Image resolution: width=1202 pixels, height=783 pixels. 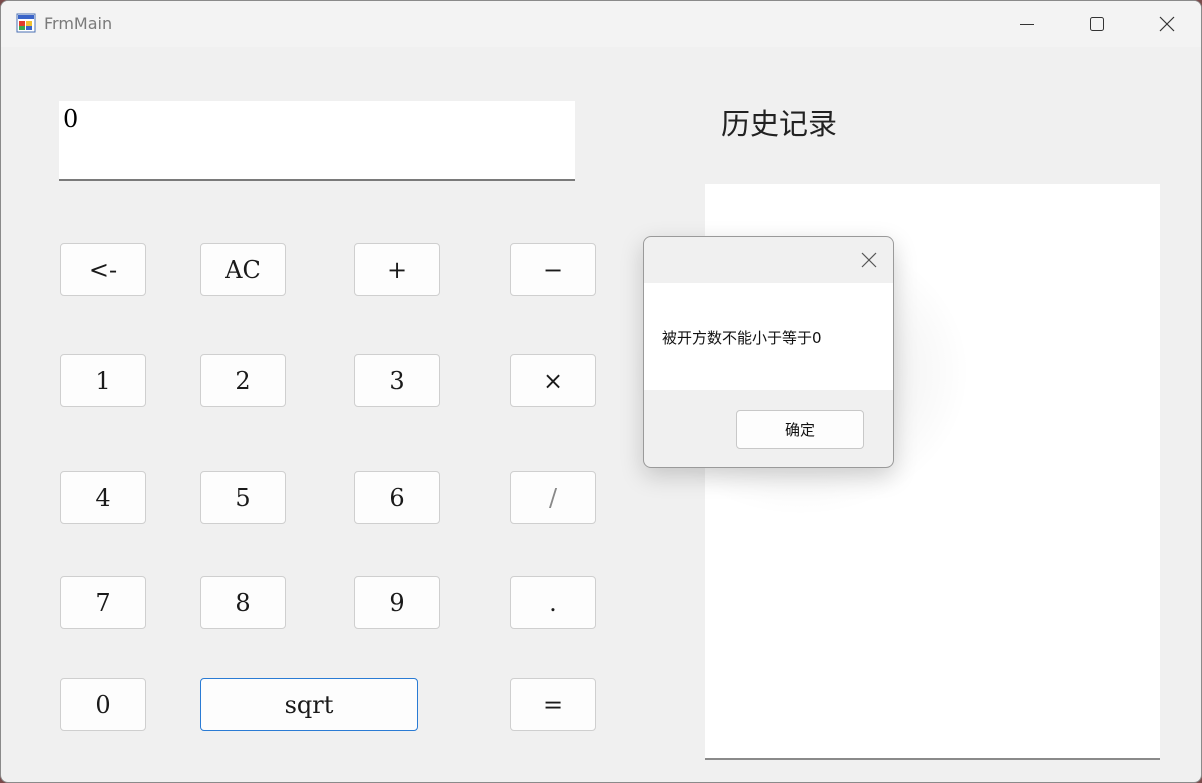 I want to click on digit-1-button: 1, so click(x=103, y=380).